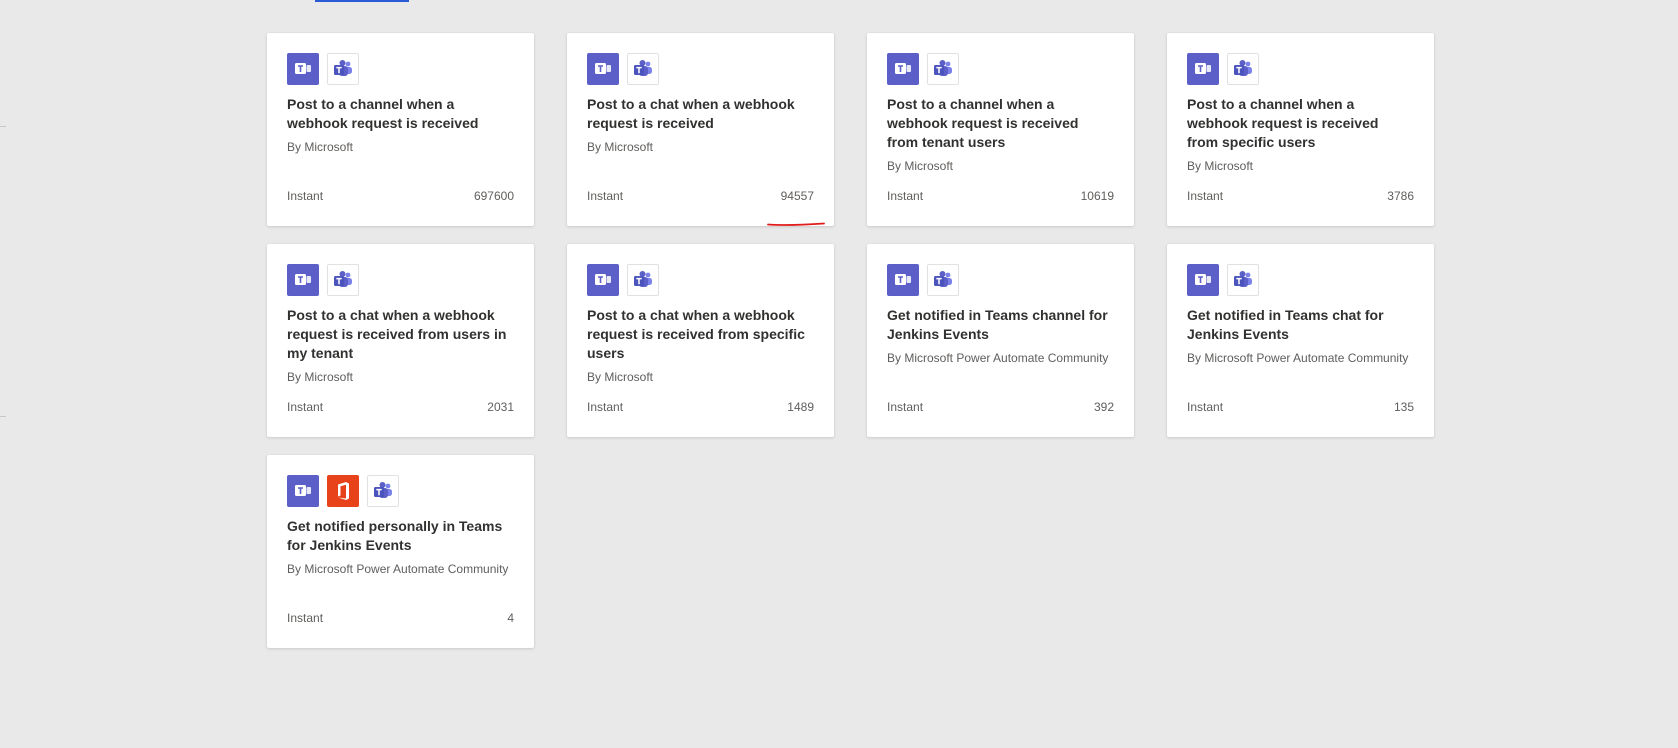 The height and width of the screenshot is (748, 1678). What do you see at coordinates (800, 407) in the screenshot?
I see `card-usage-count: 1489` at bounding box center [800, 407].